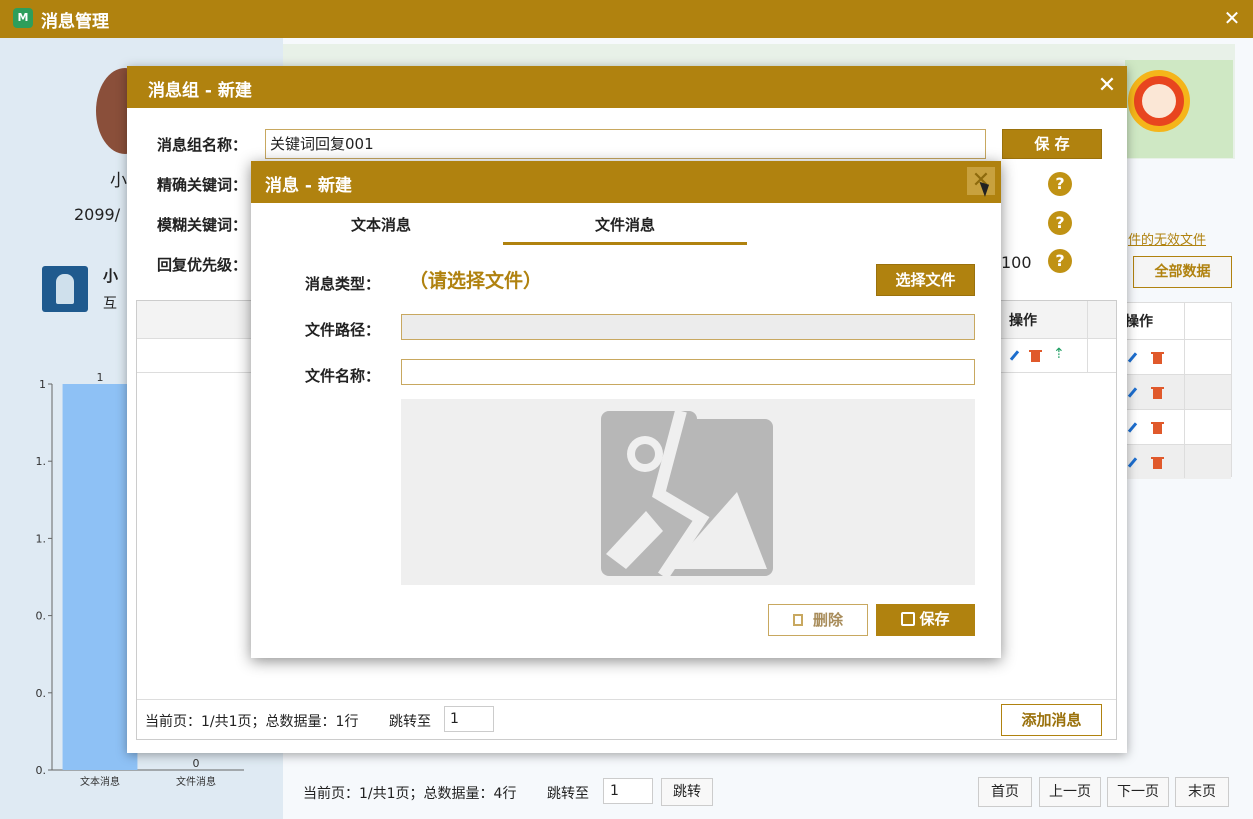  Describe the element at coordinates (343, 376) in the screenshot. I see `file-name-label: 文件名称：` at that location.